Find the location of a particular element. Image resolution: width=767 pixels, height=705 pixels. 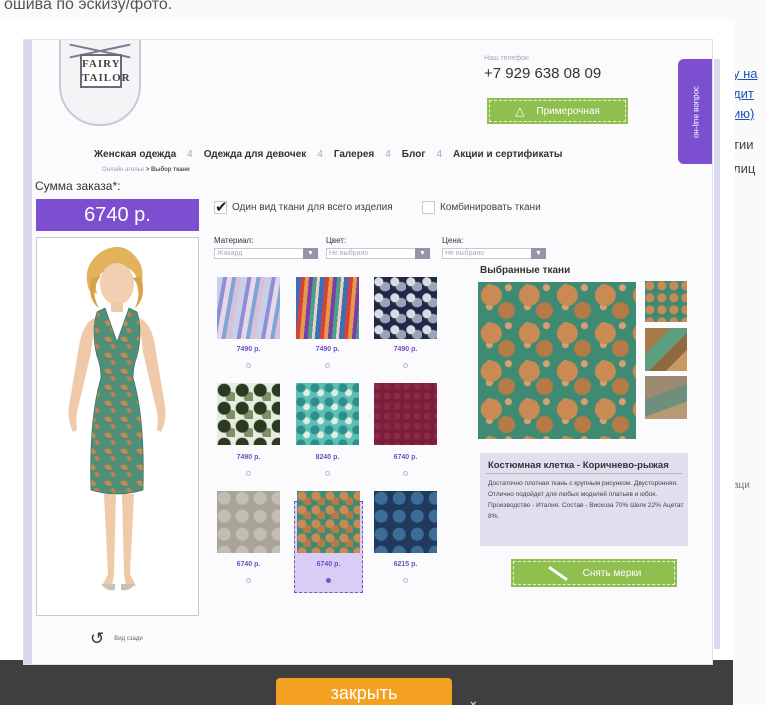

selected-fabric-preview is located at coordinates (557, 360).